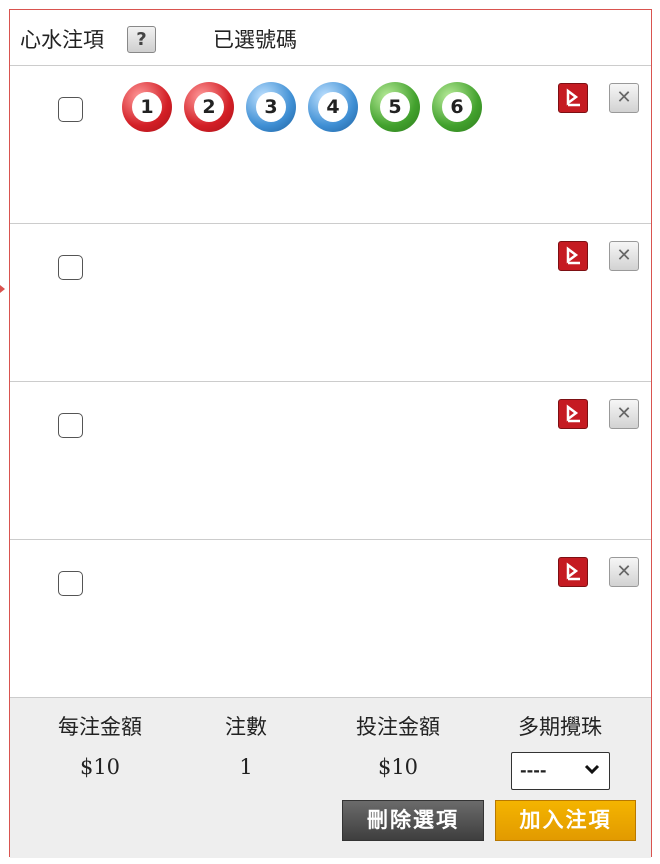 Image resolution: width=660 pixels, height=864 pixels. What do you see at coordinates (560, 771) in the screenshot?
I see `multi-draw-select: ----` at bounding box center [560, 771].